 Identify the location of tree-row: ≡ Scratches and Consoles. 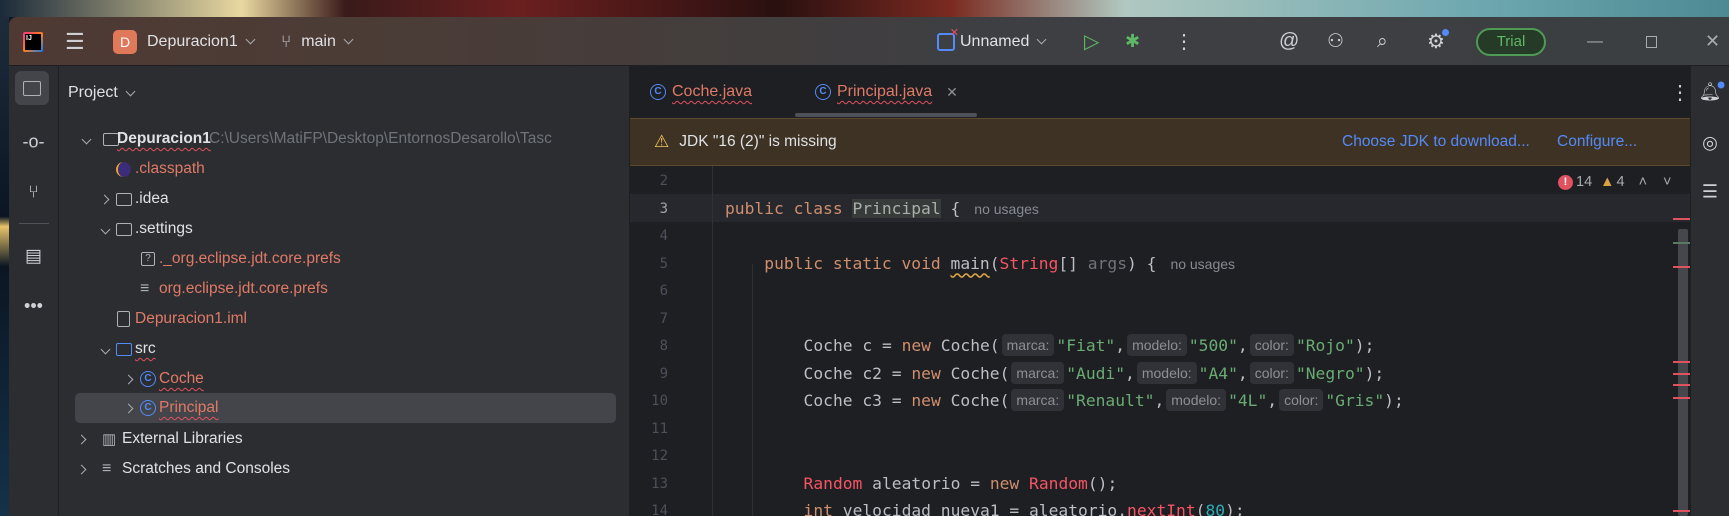
(344, 469).